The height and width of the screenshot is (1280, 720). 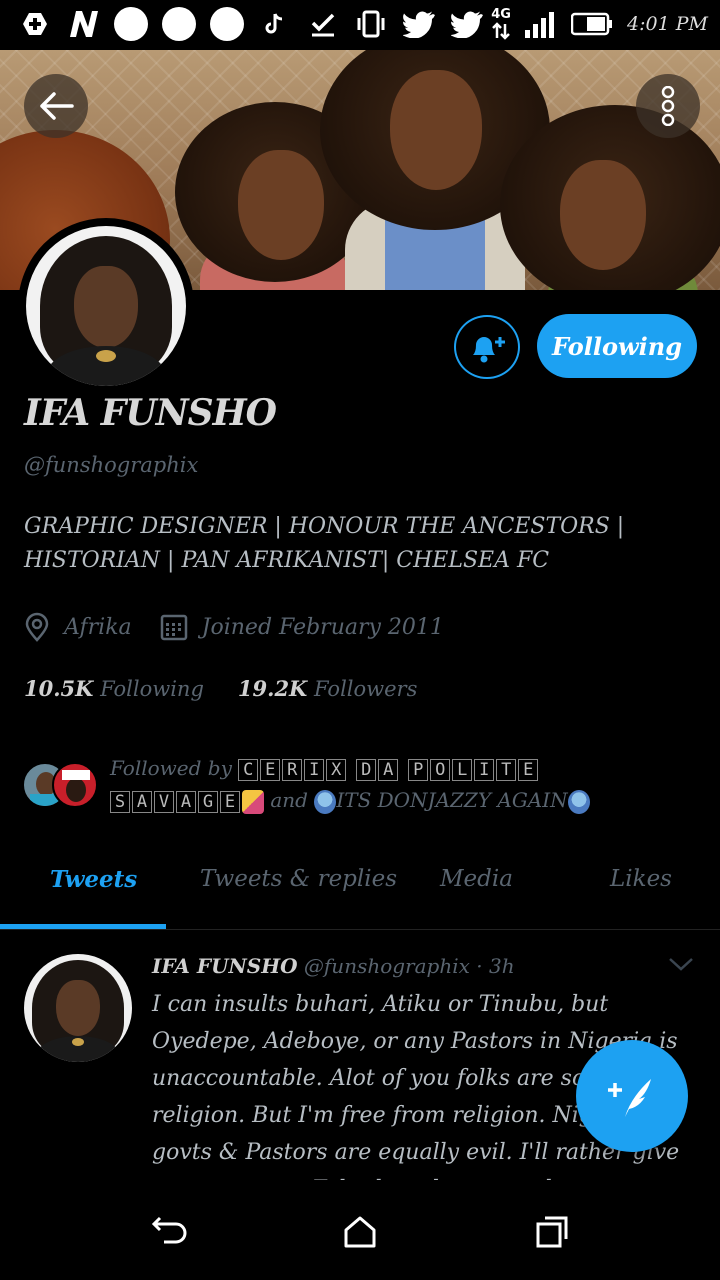 I want to click on boxed-letter: X, so click(x=336, y=769).